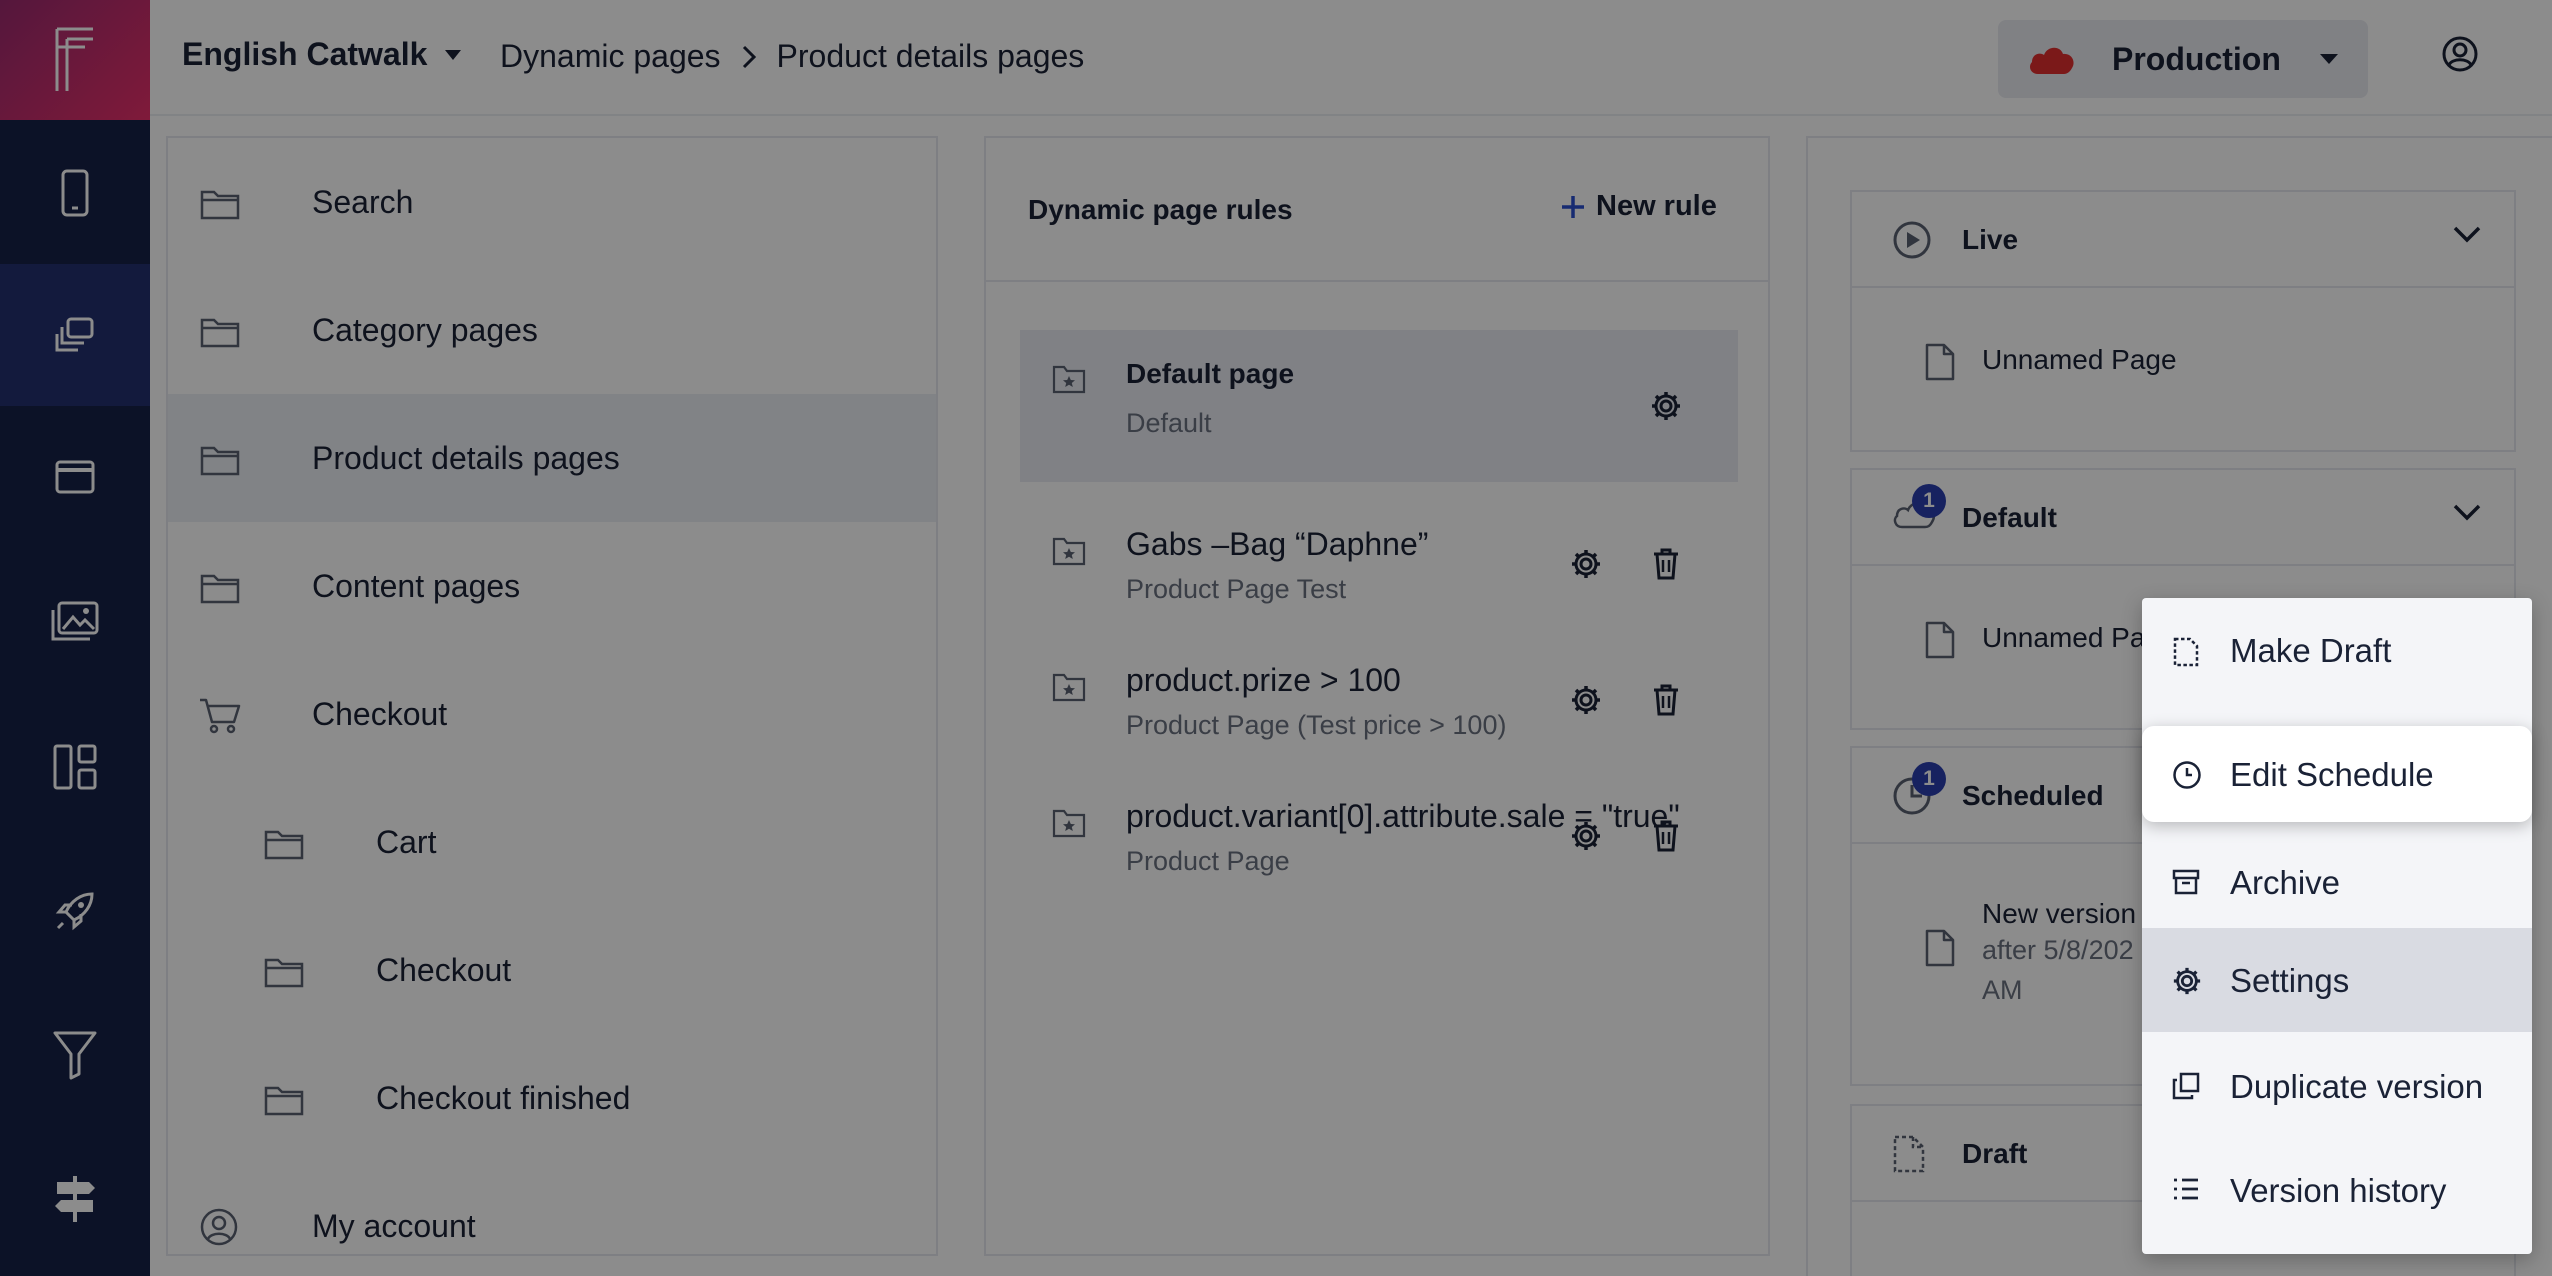 Image resolution: width=2552 pixels, height=1276 pixels. Describe the element at coordinates (2186, 882) in the screenshot. I see `archive-icon` at that location.